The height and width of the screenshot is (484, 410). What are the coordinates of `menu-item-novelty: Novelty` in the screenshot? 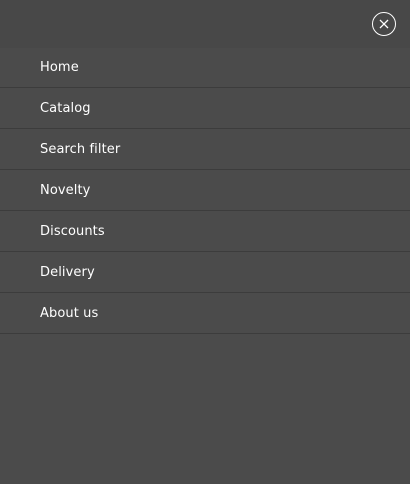 It's located at (205, 190).